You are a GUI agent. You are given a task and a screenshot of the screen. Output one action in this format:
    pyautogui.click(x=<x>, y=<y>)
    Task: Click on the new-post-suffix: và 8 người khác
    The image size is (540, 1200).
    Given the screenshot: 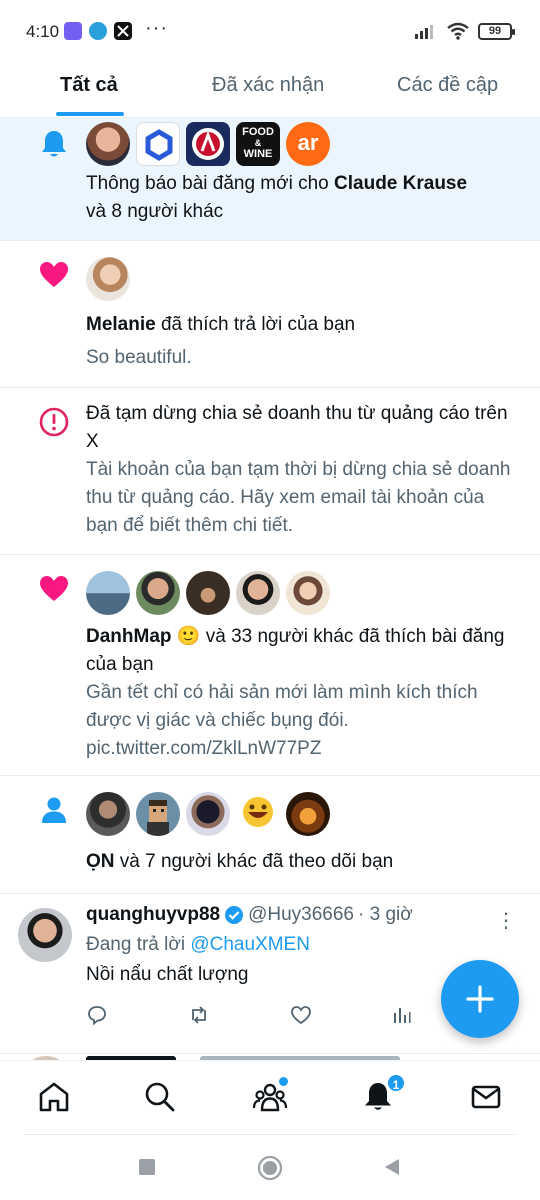 What is the action you would take?
    pyautogui.click(x=155, y=211)
    